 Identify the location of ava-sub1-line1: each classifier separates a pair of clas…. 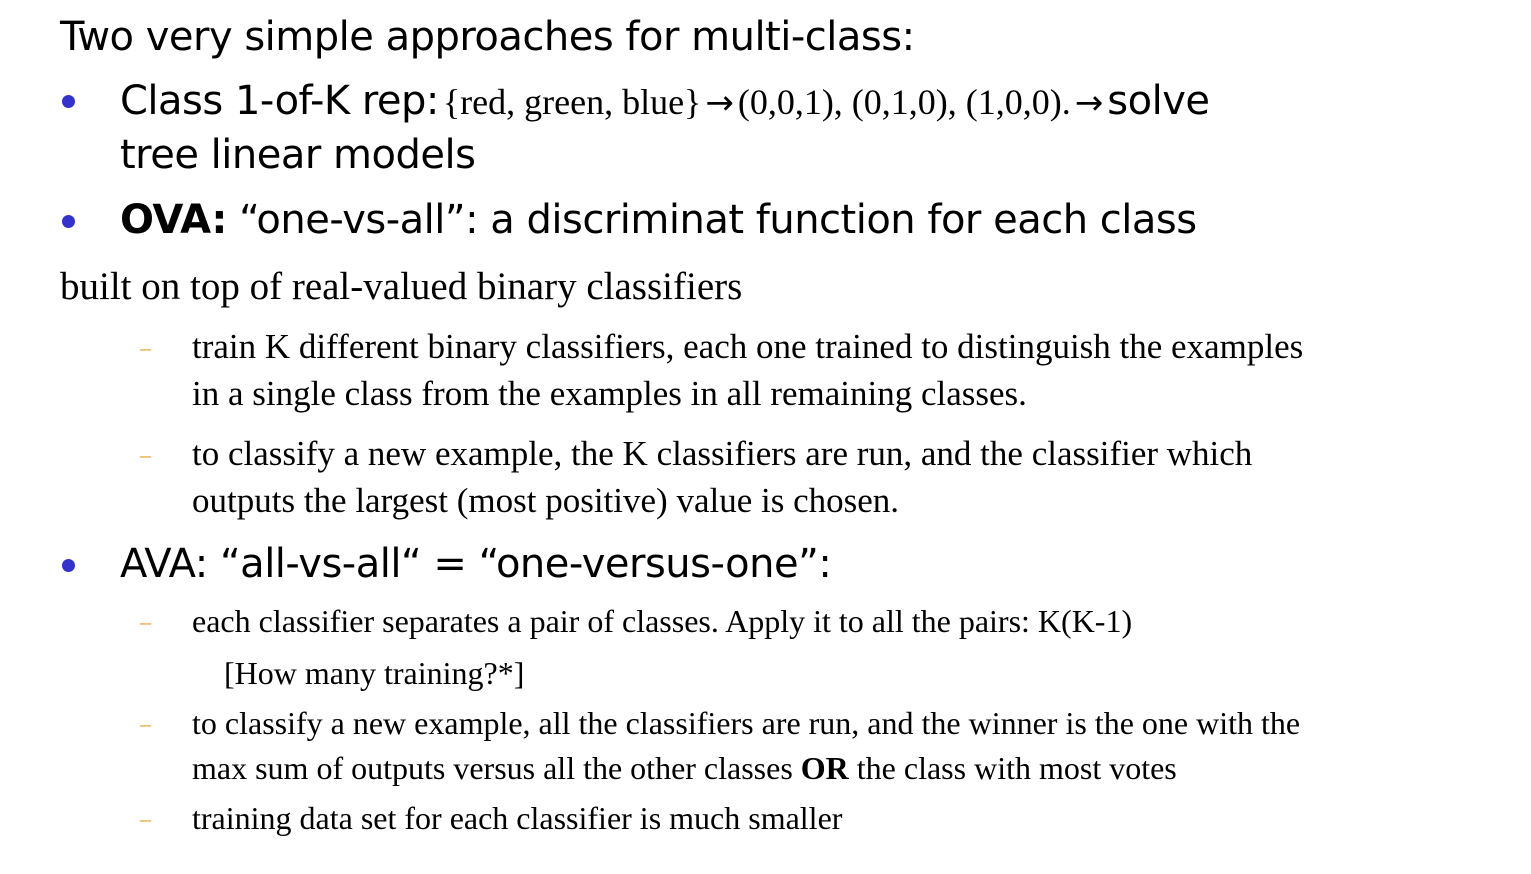
(662, 621).